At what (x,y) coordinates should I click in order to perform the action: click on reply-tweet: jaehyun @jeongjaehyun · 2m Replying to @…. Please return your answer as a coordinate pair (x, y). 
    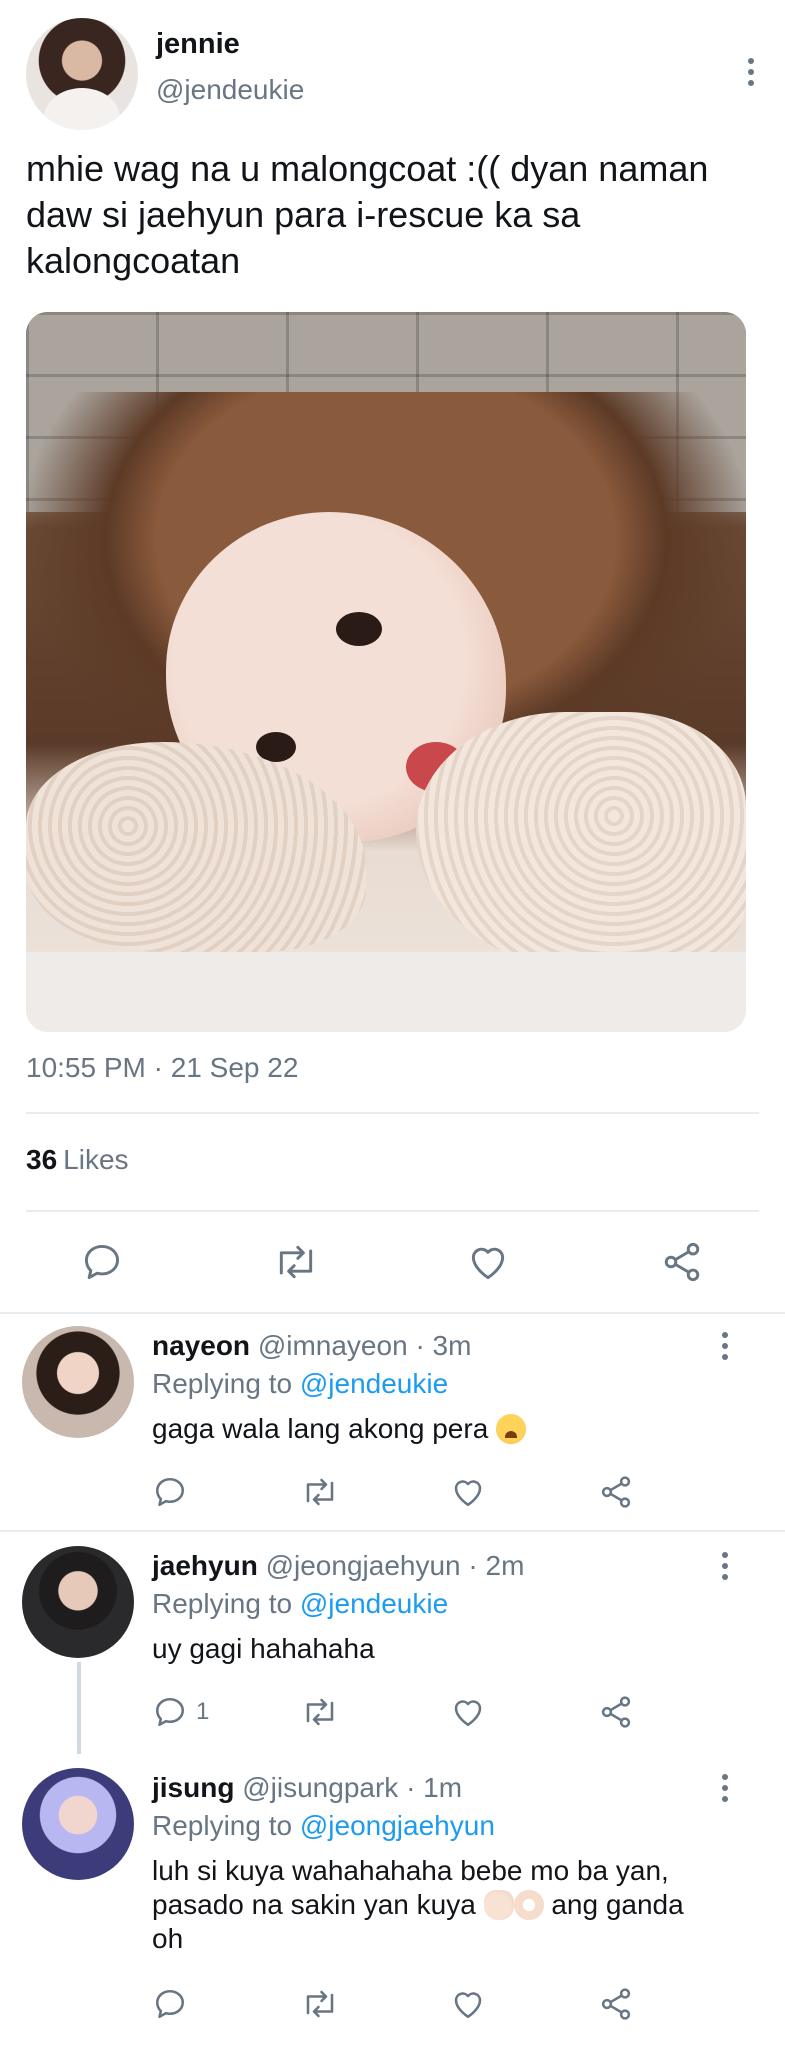
    Looking at the image, I should click on (392, 1643).